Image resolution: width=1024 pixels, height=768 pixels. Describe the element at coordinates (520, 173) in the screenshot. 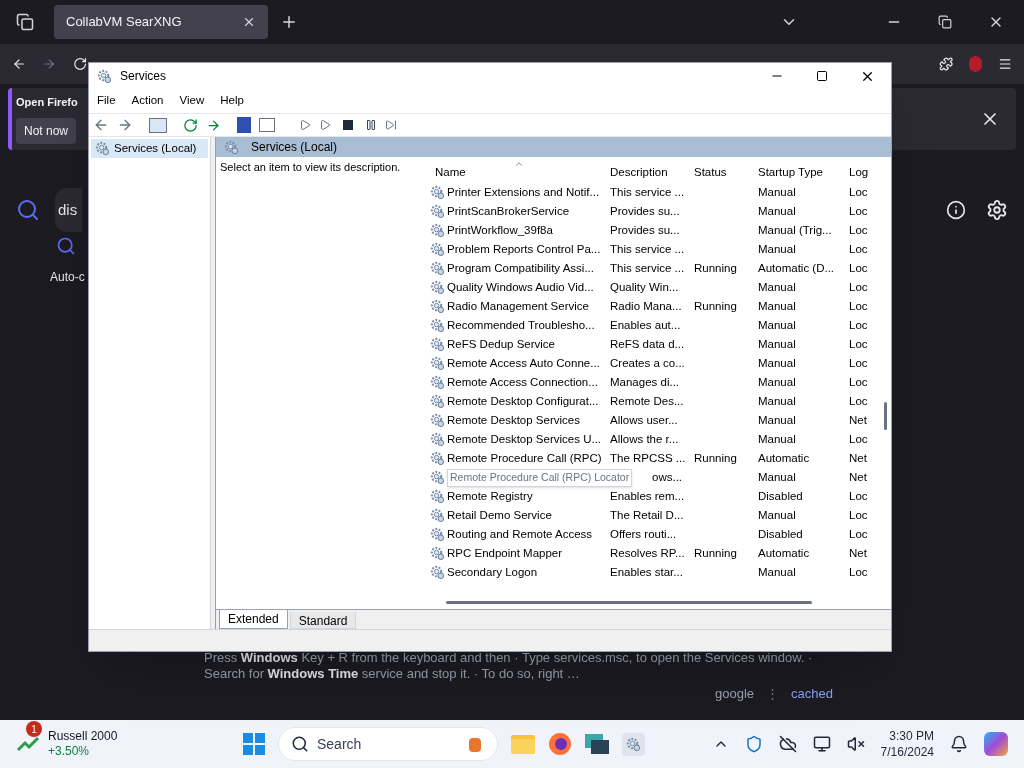

I see `column-header: Name` at that location.